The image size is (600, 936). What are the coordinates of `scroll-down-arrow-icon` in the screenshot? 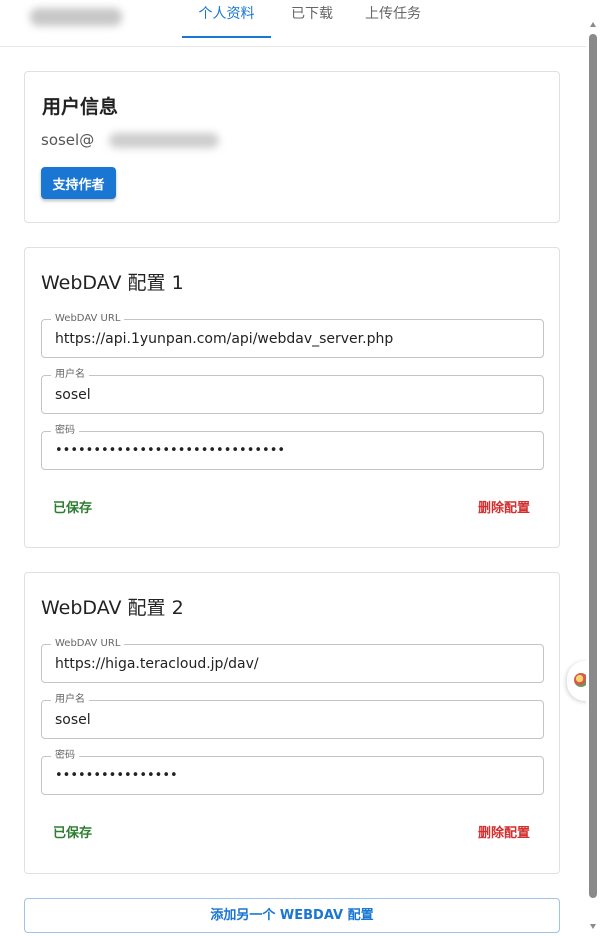 It's located at (593, 926).